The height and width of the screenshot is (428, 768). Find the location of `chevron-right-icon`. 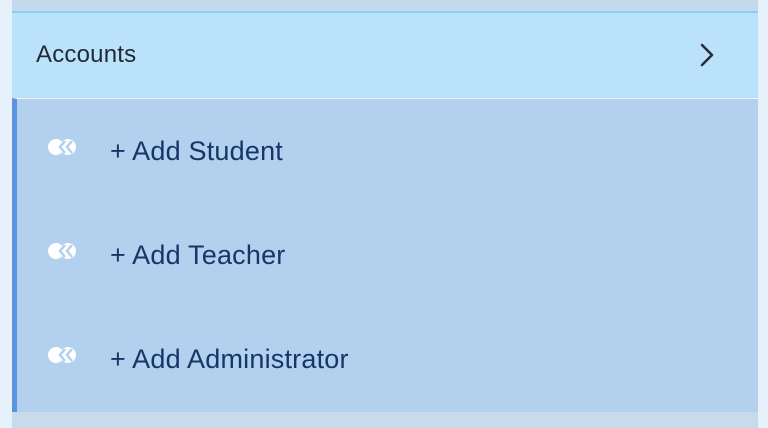

chevron-right-icon is located at coordinates (707, 55).